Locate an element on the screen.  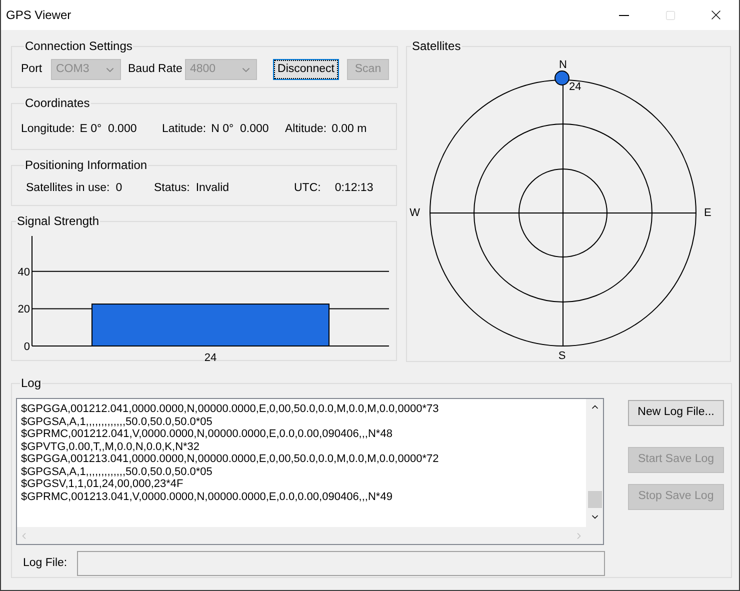
scroll-thumb is located at coordinates (595, 499).